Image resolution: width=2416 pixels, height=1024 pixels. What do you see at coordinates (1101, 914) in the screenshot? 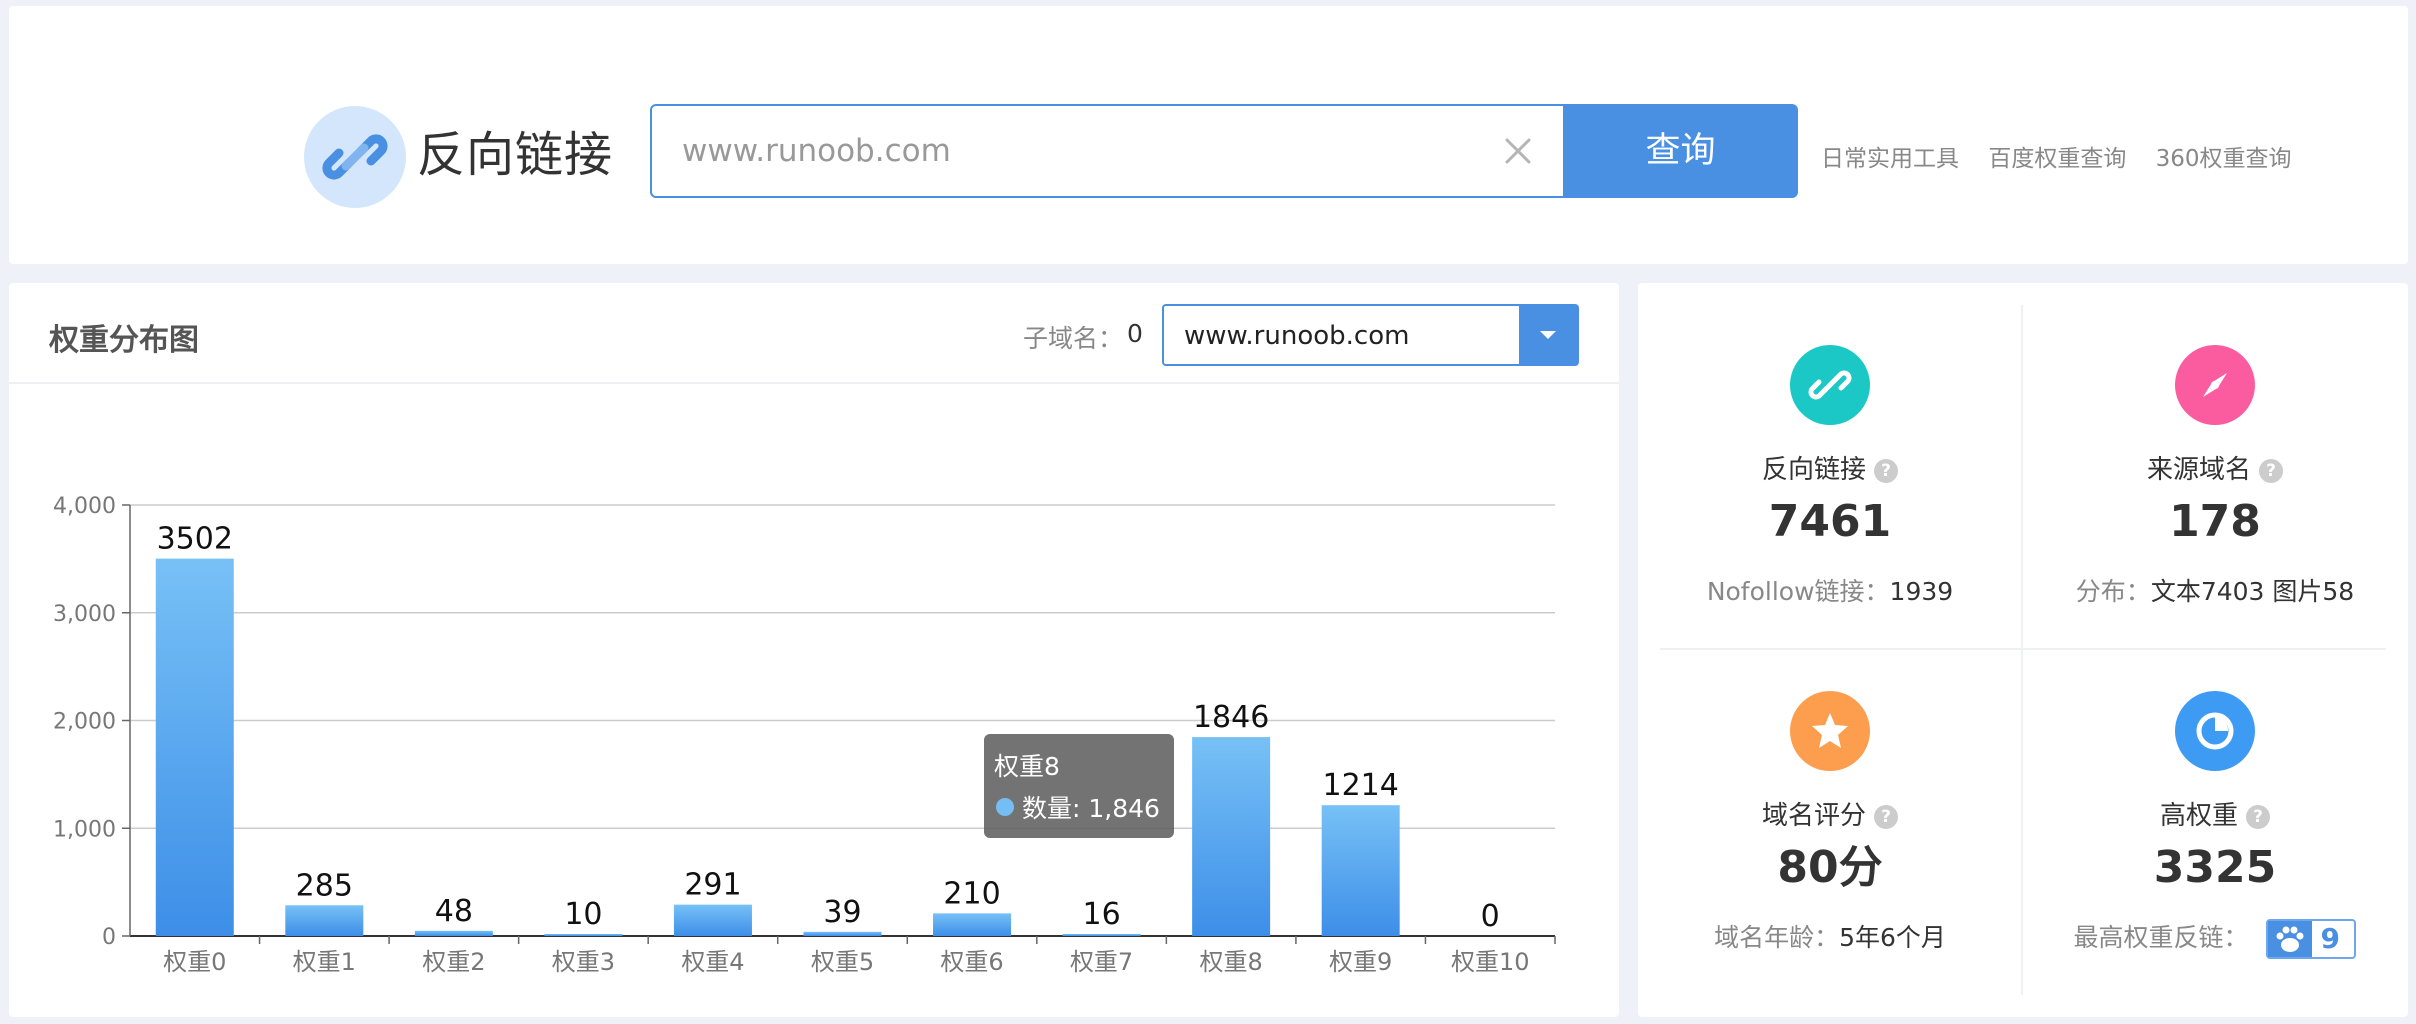
I see `bar-value-label: 16` at bounding box center [1101, 914].